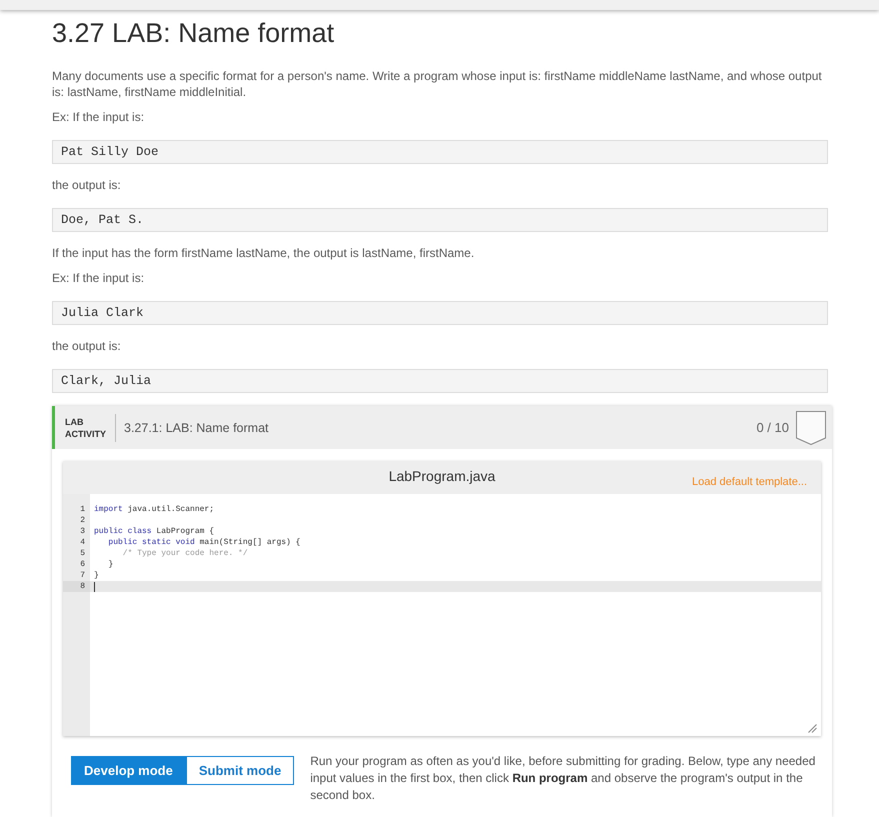 The image size is (879, 817). Describe the element at coordinates (264, 253) in the screenshot. I see `body-text: If the input has the form firstName lastName, the output is lastName, firstName.` at that location.